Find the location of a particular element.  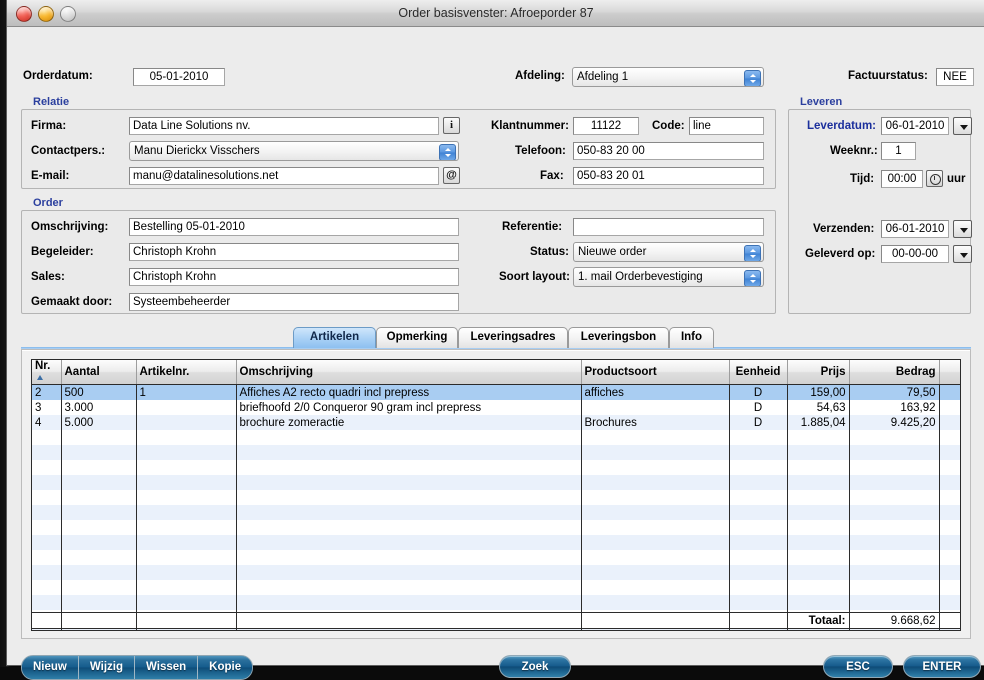

col-nr: Nr. is located at coordinates (47, 372).